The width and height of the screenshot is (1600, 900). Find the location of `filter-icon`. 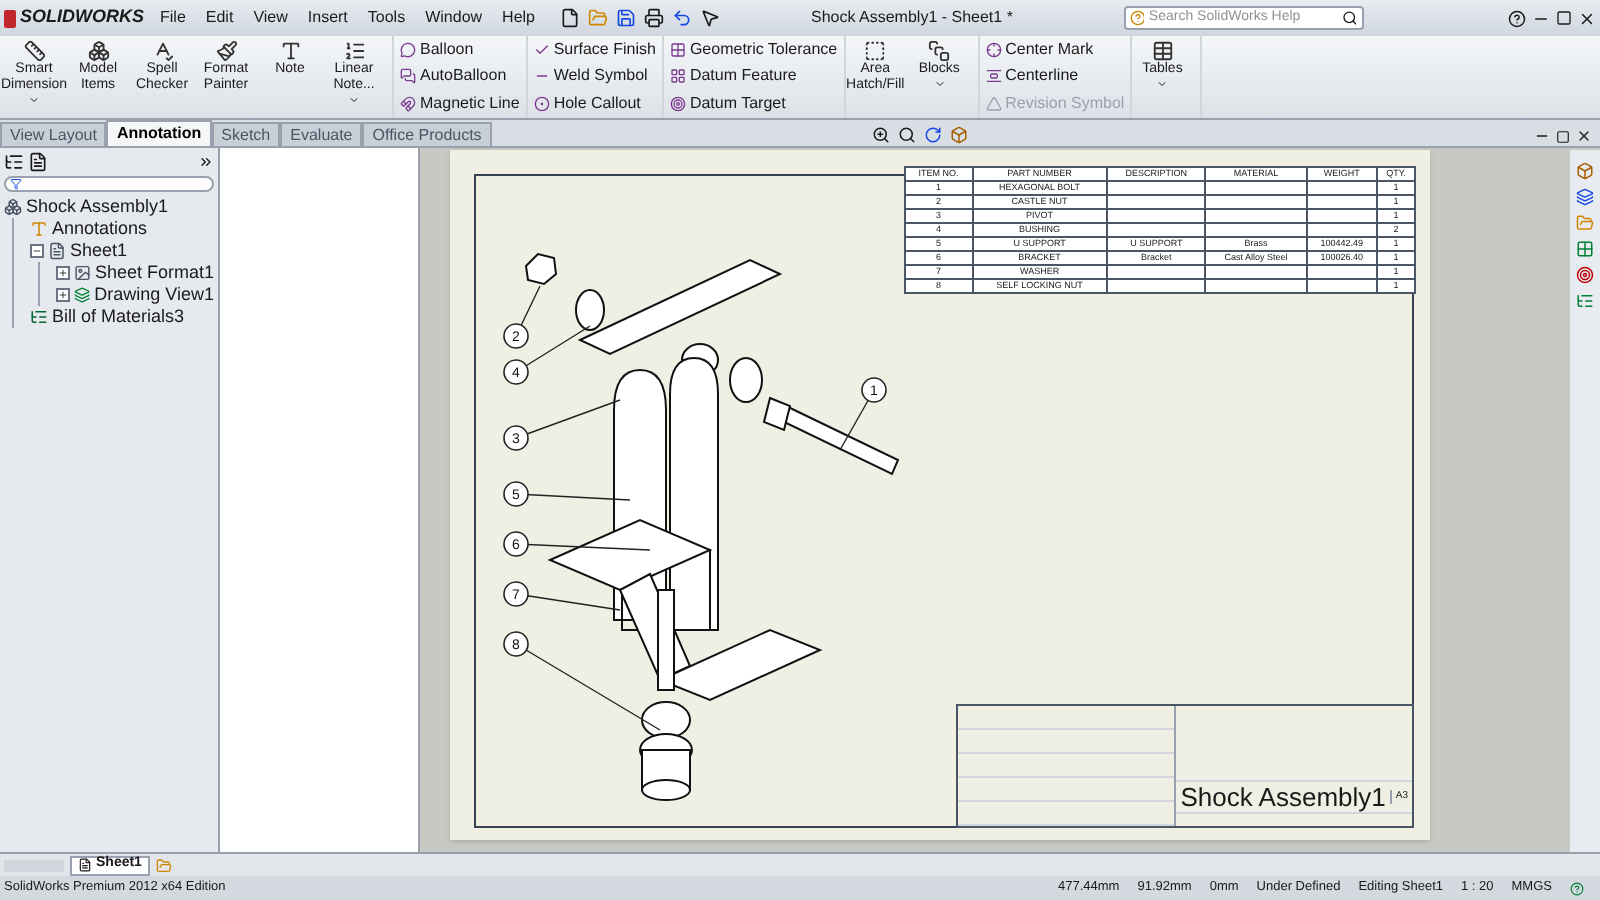

filter-icon is located at coordinates (16, 184).